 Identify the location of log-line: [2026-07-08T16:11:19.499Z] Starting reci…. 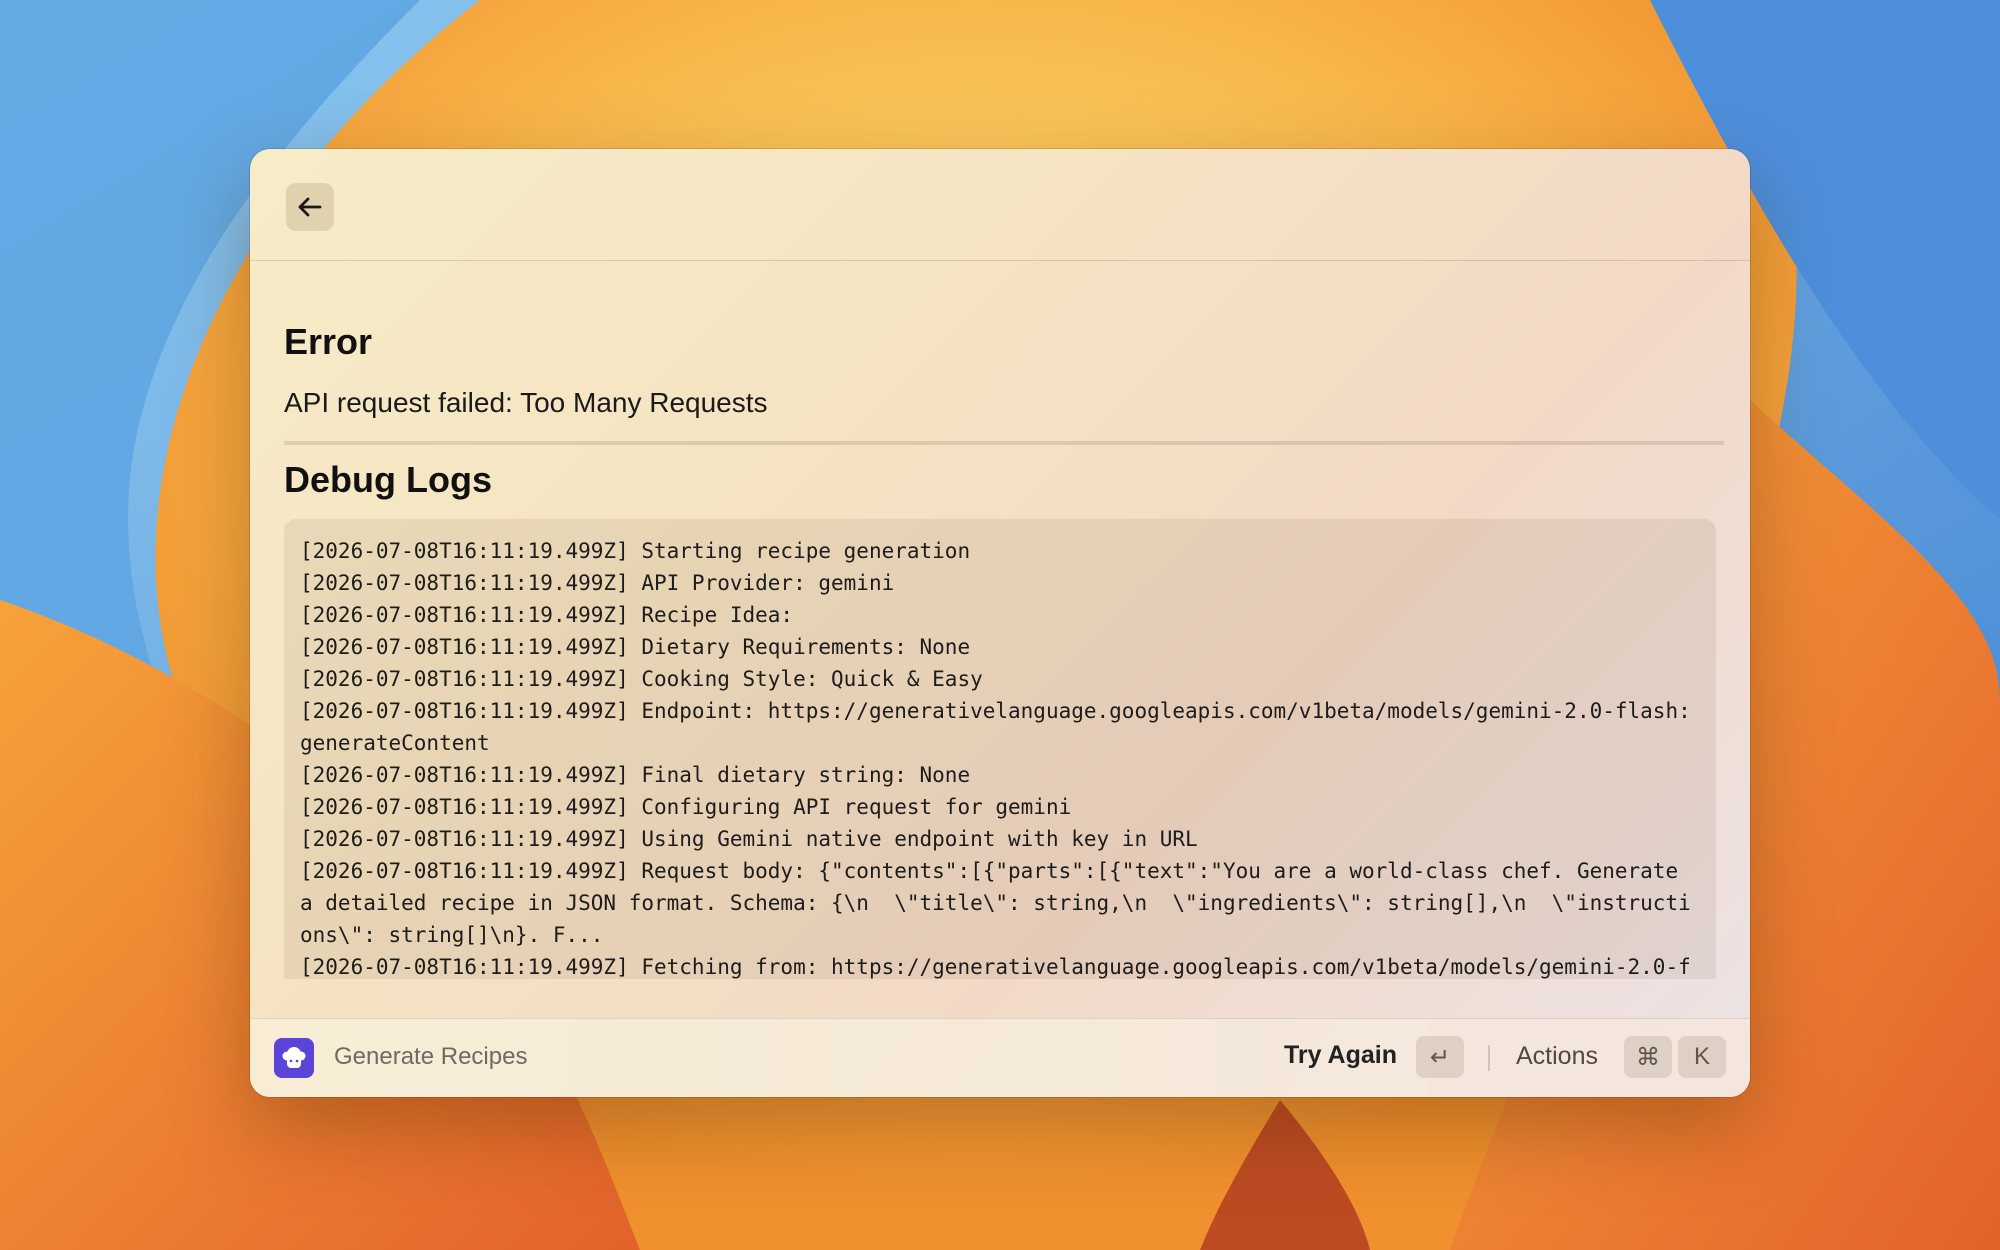
(635, 551).